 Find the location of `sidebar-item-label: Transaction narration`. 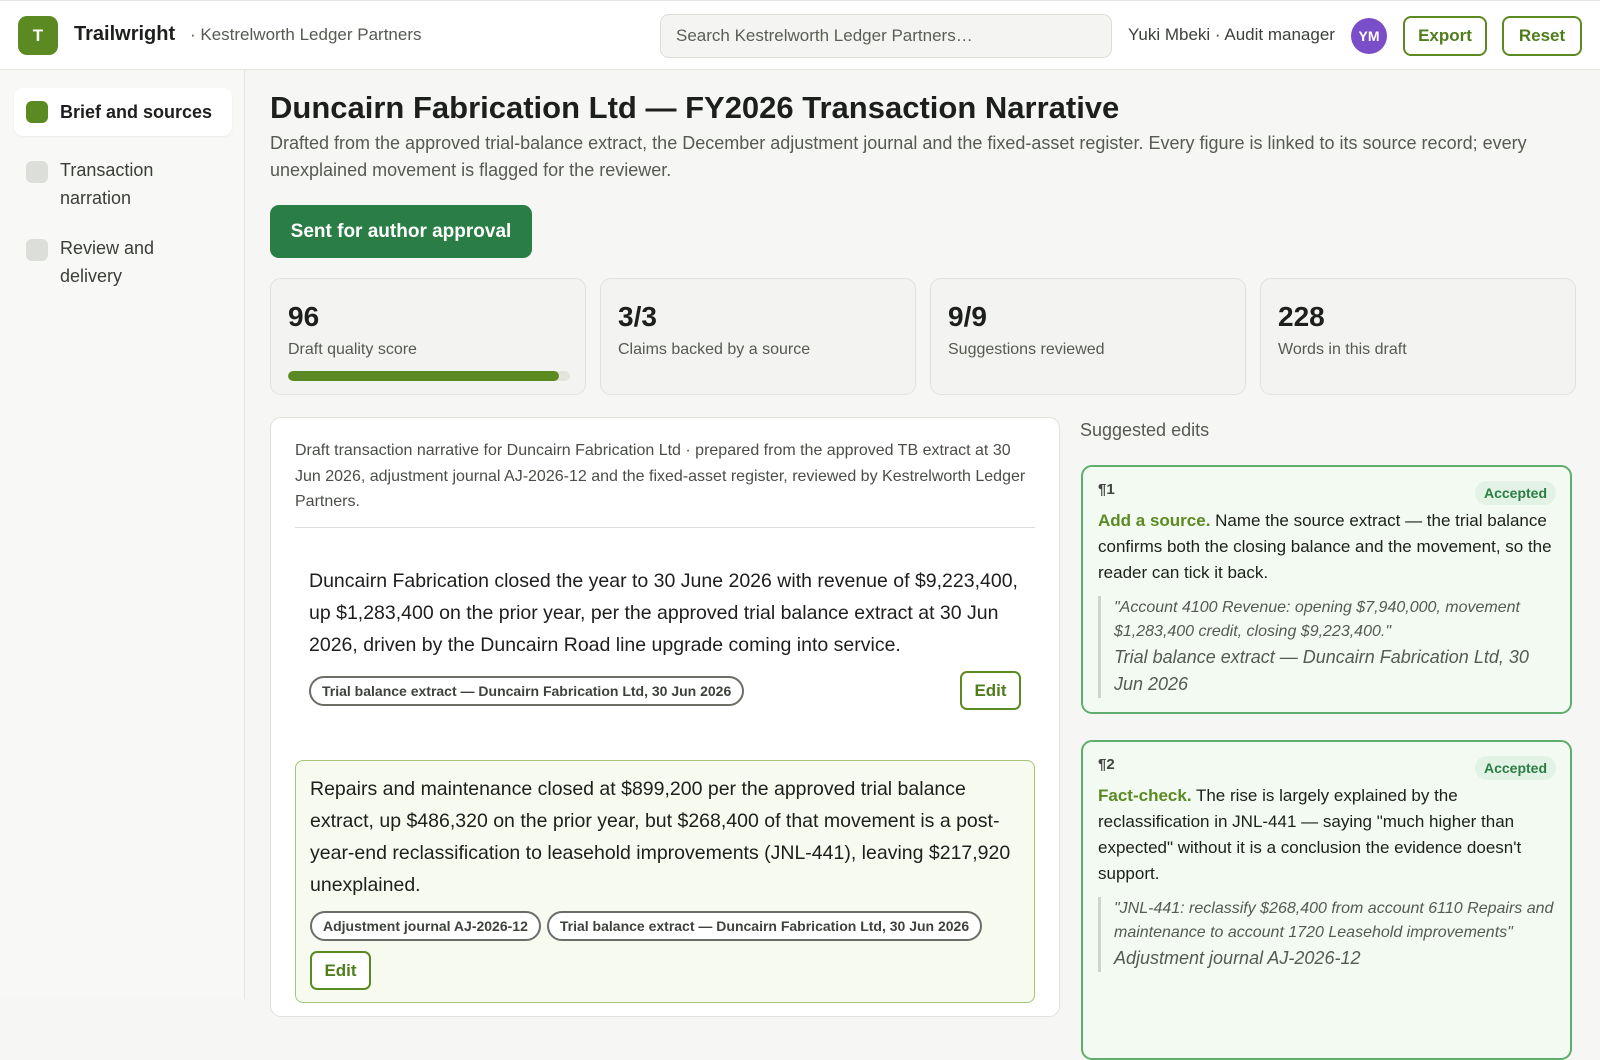

sidebar-item-label: Transaction narration is located at coordinates (107, 184).